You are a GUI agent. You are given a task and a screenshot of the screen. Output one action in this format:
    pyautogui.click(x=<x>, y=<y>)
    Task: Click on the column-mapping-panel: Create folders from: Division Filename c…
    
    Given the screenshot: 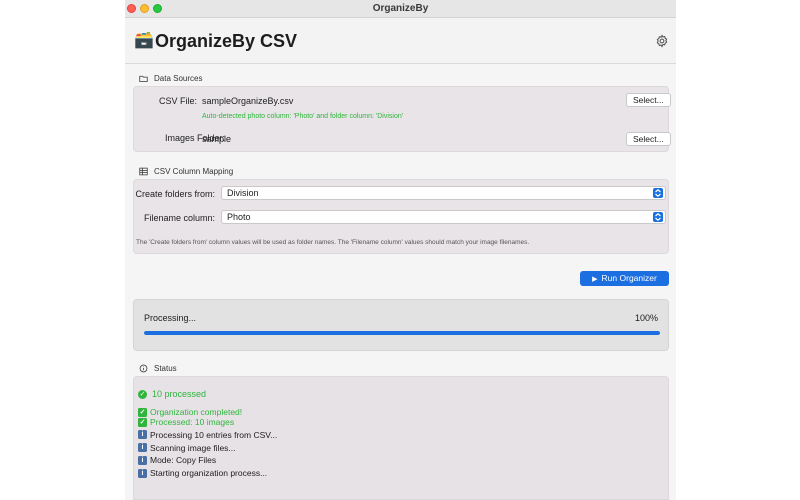 What is the action you would take?
    pyautogui.click(x=401, y=216)
    